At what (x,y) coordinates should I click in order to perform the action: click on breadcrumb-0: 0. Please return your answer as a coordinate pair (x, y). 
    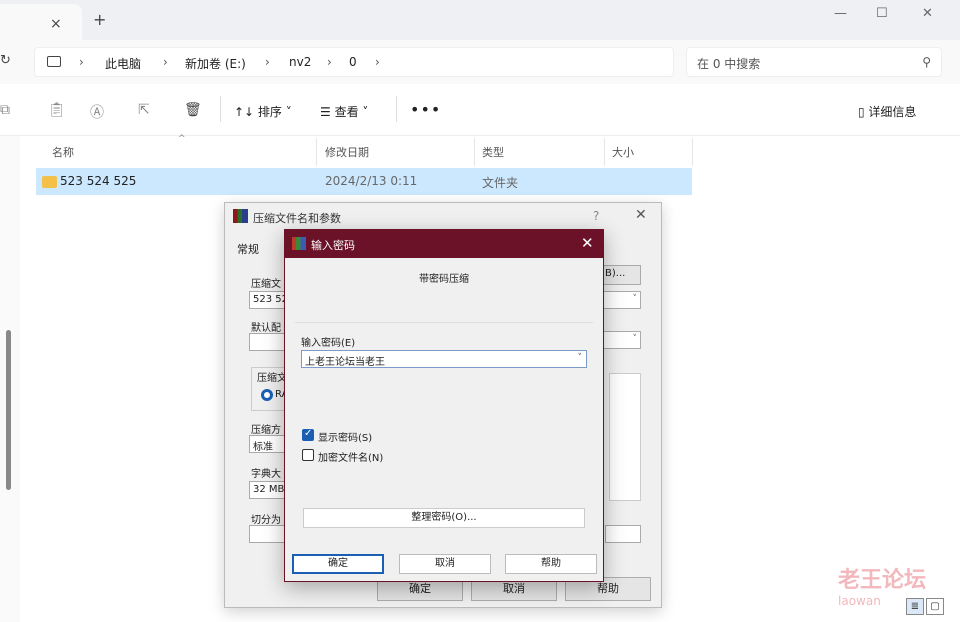
    Looking at the image, I should click on (353, 62).